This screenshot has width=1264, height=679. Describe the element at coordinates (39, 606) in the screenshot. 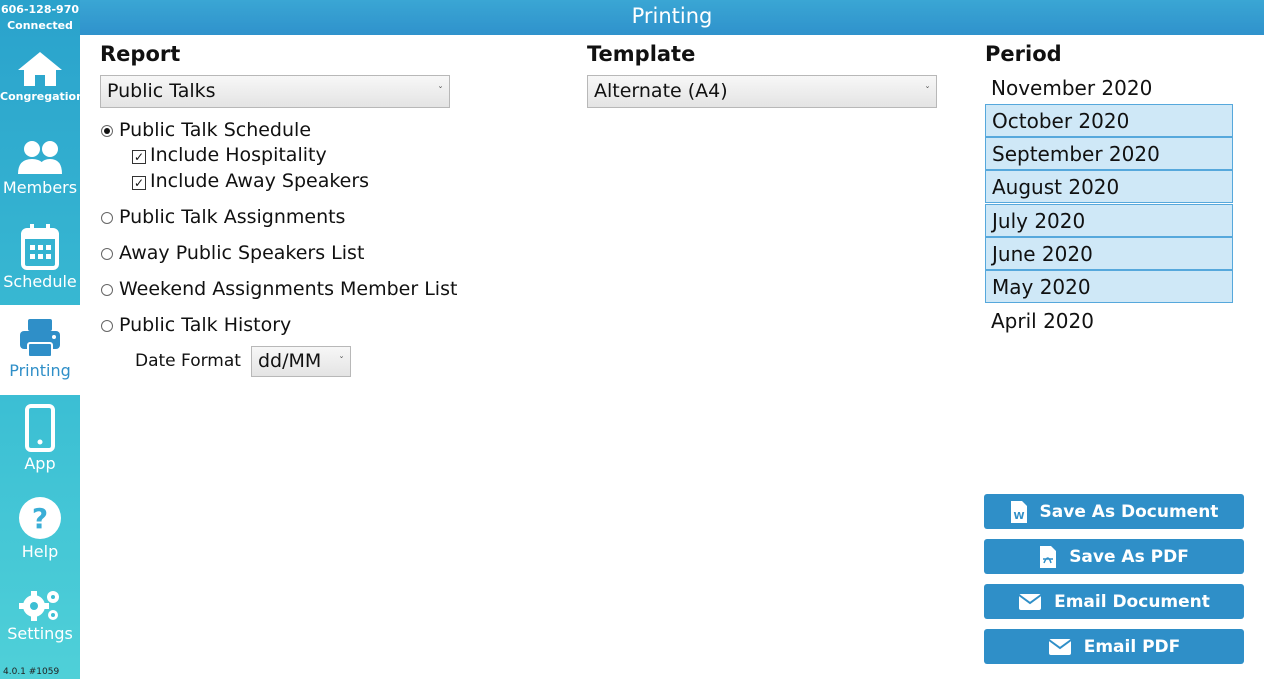

I see `gears-icon` at that location.